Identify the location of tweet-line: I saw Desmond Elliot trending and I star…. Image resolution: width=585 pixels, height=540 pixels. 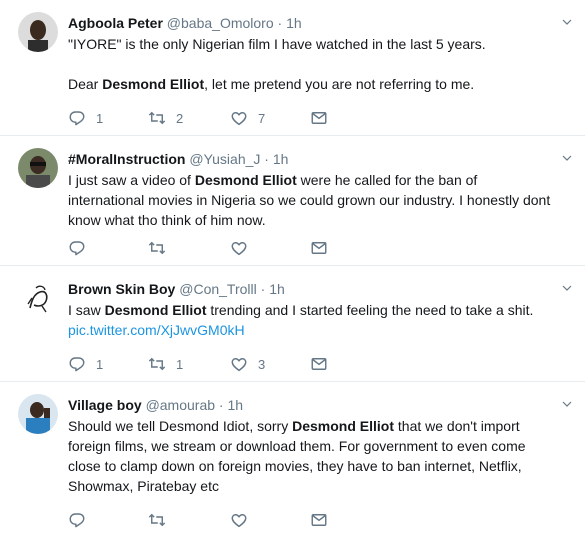
(311, 310).